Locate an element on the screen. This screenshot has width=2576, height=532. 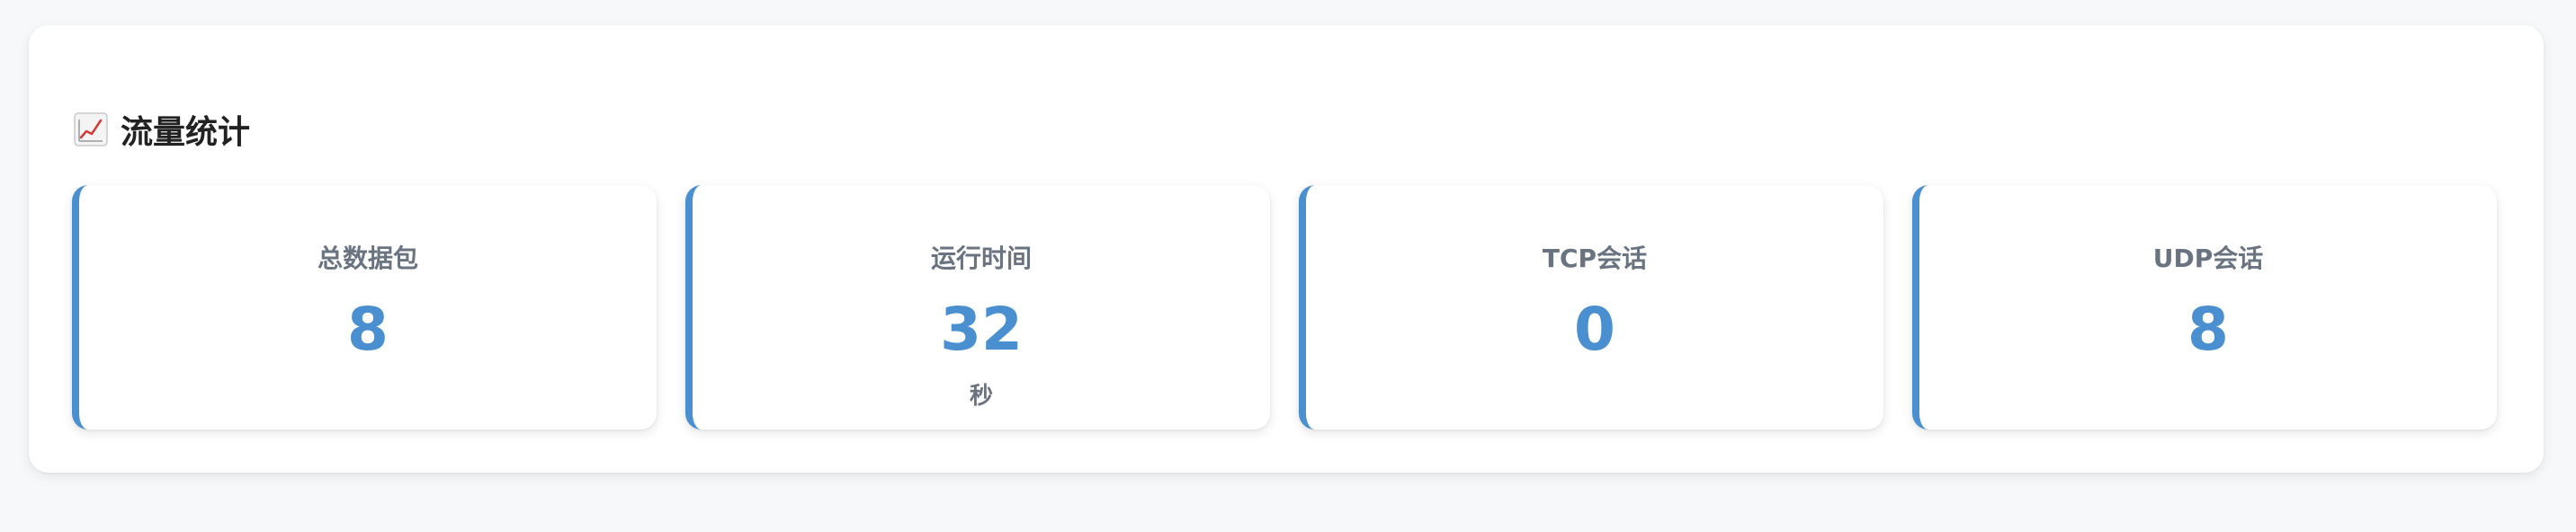
section-header: 流量统计 is located at coordinates (162, 129).